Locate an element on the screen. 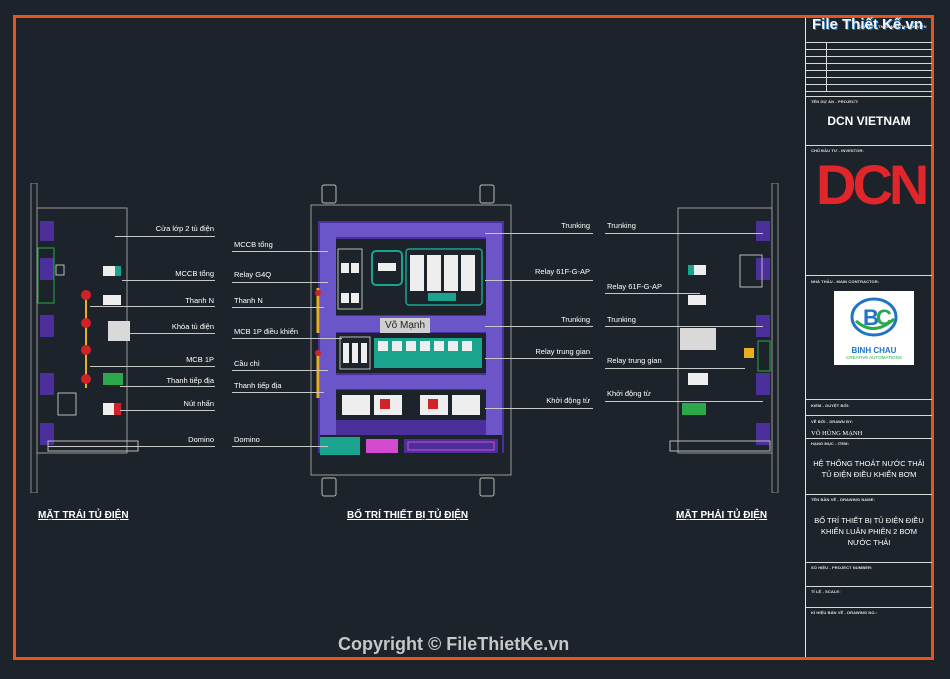 This screenshot has width=950, height=679. category-label: HẠNG MỤC - ITEM: is located at coordinates (830, 443).